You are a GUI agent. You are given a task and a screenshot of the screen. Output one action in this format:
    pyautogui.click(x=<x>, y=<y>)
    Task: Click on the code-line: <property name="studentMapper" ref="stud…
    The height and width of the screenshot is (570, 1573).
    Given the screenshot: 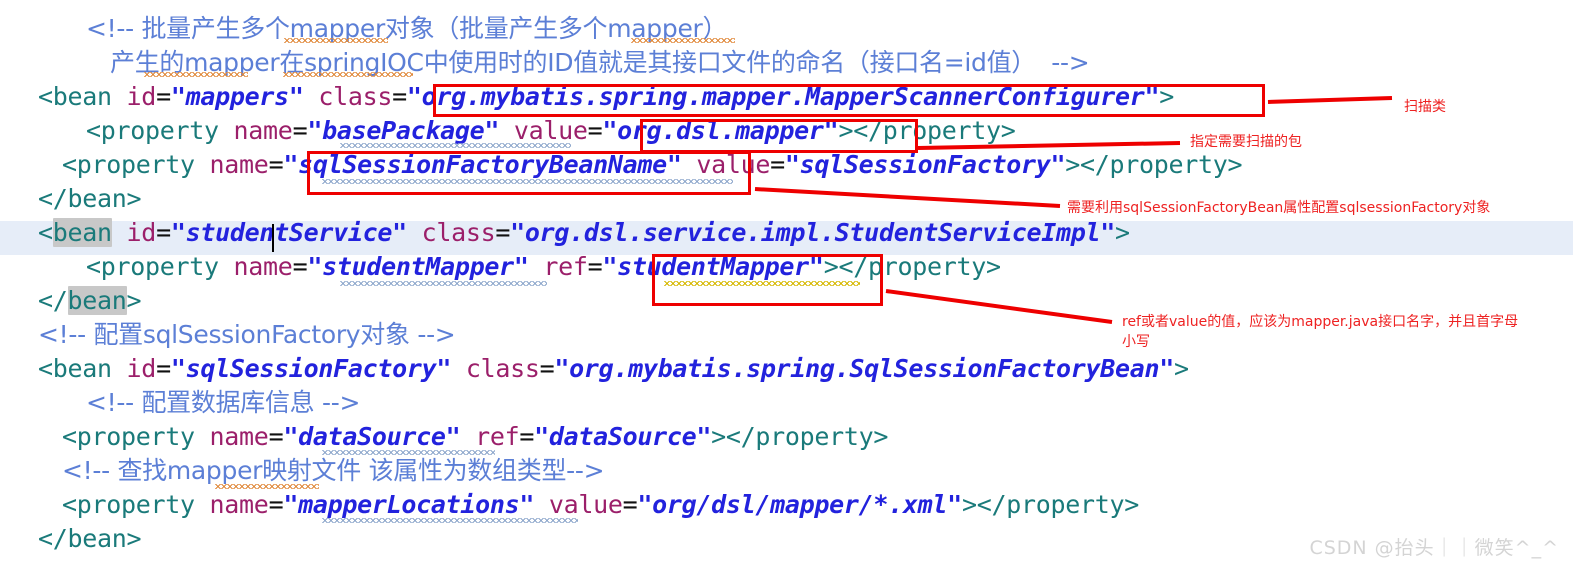 What is the action you would take?
    pyautogui.click(x=786, y=267)
    